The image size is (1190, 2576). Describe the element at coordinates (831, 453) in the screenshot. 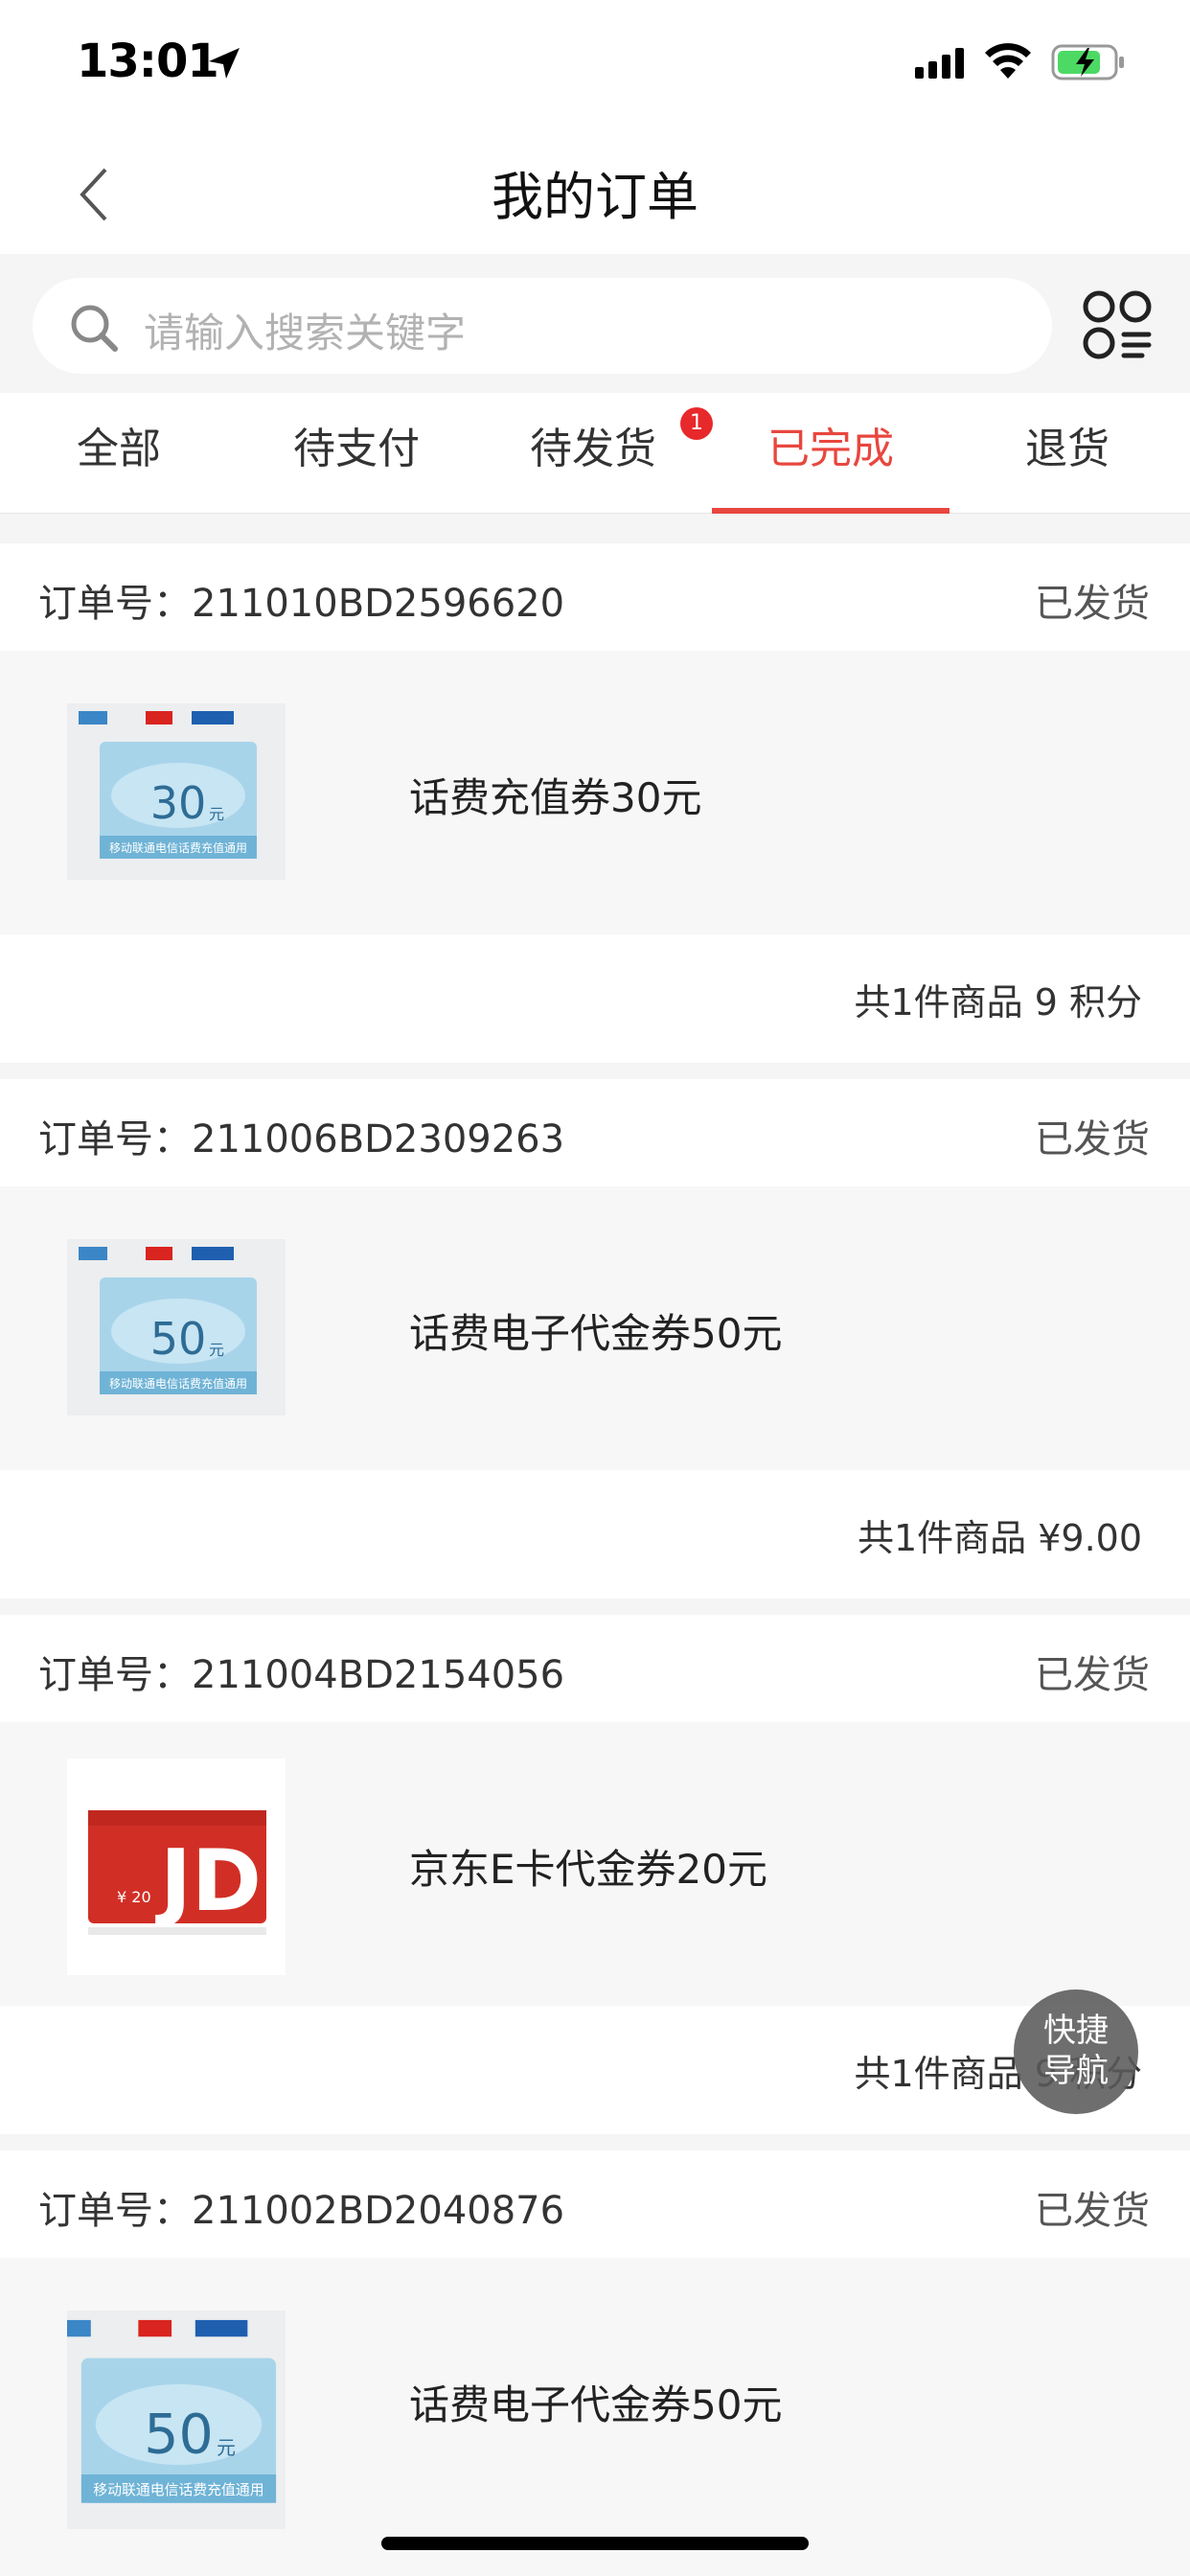

I see `tab-completed: 已完成` at that location.